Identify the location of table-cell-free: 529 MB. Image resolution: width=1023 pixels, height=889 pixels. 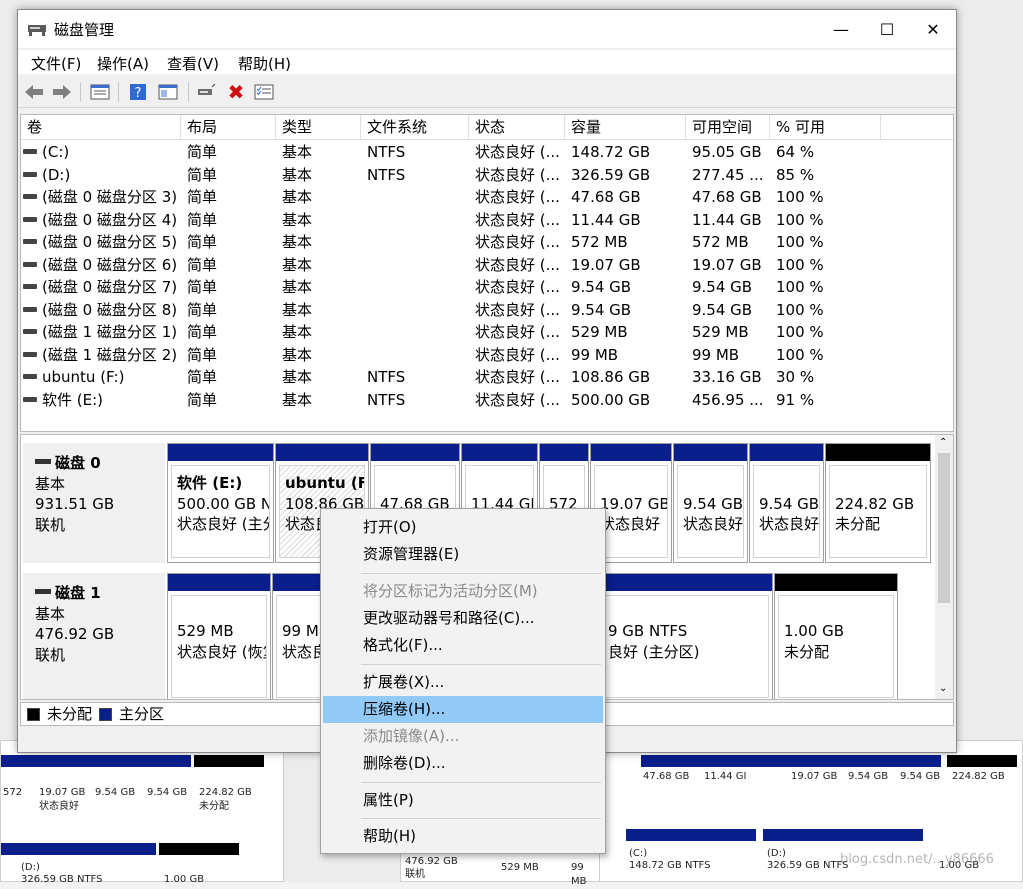
(720, 332).